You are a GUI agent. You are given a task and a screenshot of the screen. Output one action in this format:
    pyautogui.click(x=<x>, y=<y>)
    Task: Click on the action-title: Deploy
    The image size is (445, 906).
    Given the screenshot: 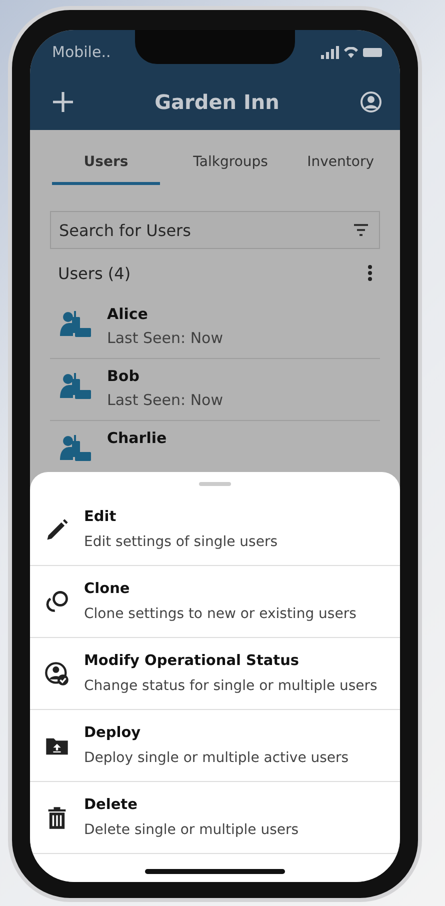 What is the action you would take?
    pyautogui.click(x=113, y=733)
    